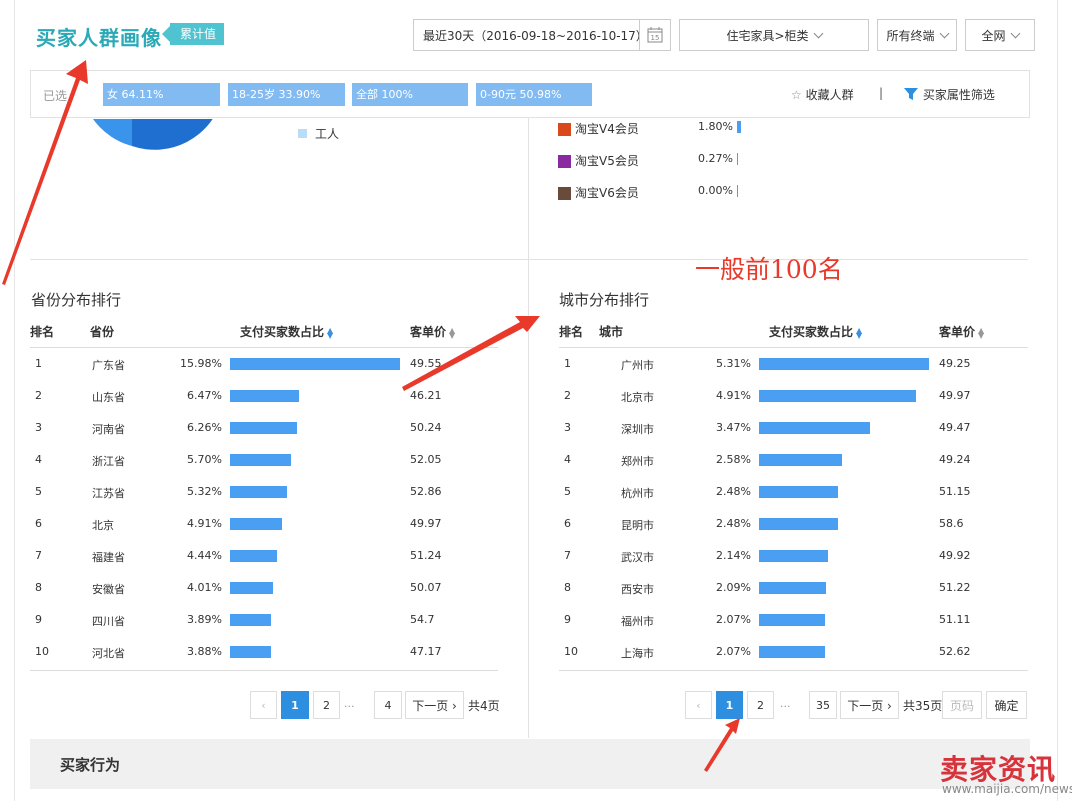  What do you see at coordinates (529, 259) in the screenshot?
I see `section-divider` at bounding box center [529, 259].